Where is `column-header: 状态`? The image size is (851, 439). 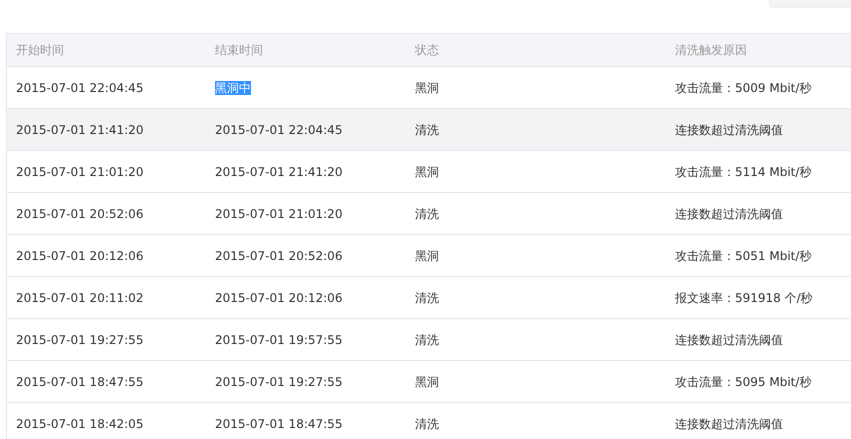 column-header: 状态 is located at coordinates (427, 50).